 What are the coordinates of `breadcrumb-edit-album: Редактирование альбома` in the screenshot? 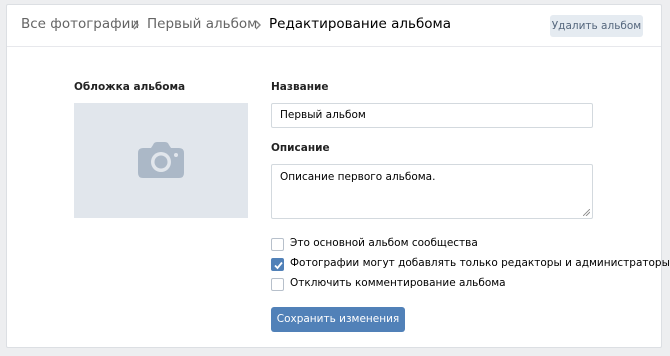 It's located at (360, 24).